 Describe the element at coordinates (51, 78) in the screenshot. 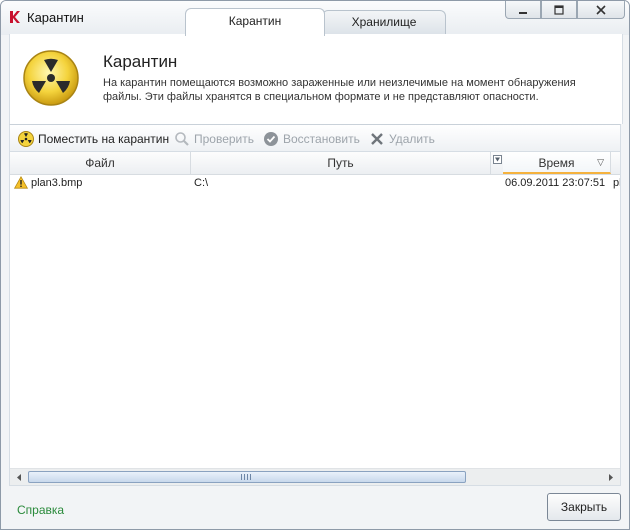

I see `radiation-icon` at that location.